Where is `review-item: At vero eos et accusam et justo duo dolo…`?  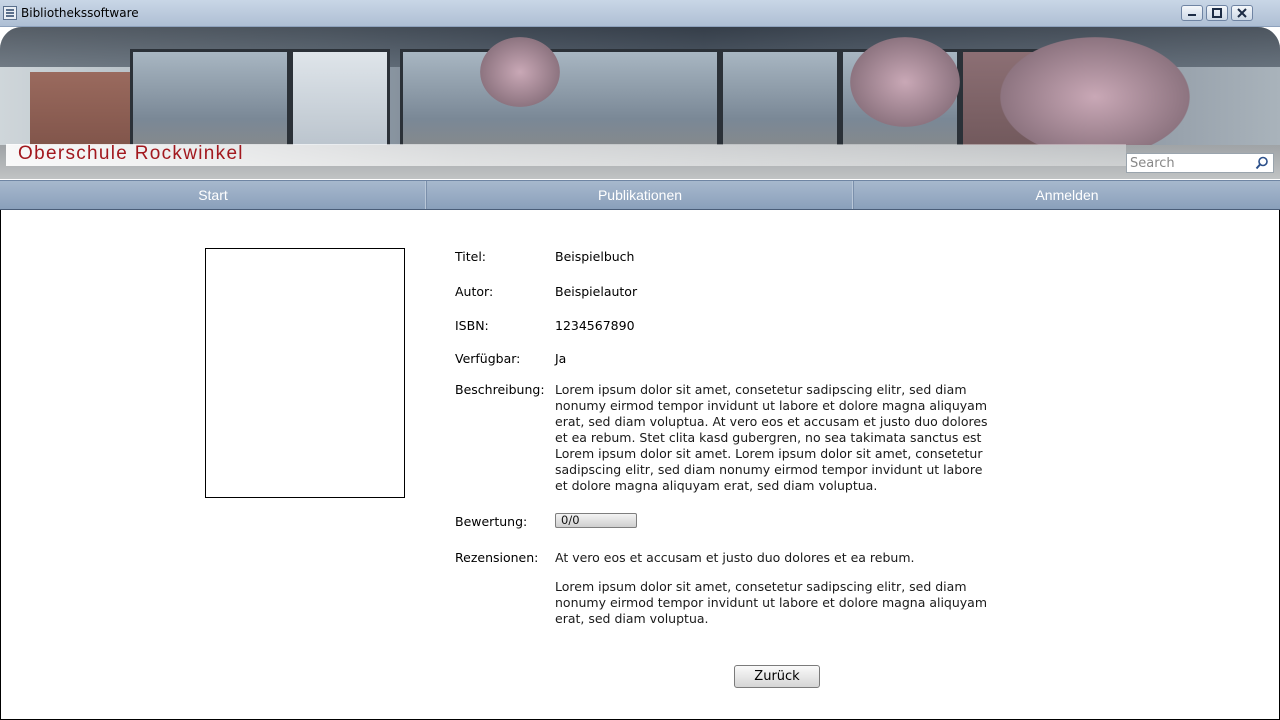 review-item: At vero eos et accusam et justo duo dolo… is located at coordinates (735, 557).